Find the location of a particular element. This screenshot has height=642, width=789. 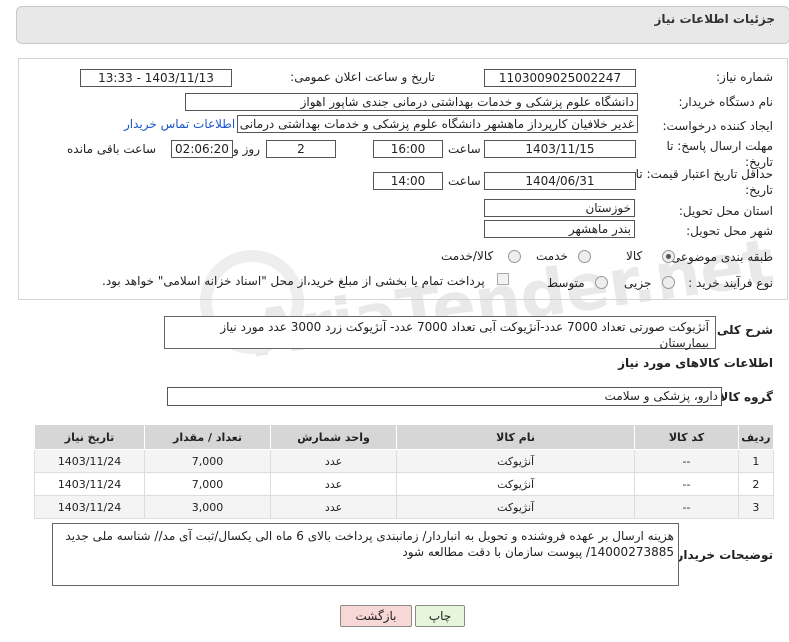

category-radio-goods is located at coordinates (668, 256).